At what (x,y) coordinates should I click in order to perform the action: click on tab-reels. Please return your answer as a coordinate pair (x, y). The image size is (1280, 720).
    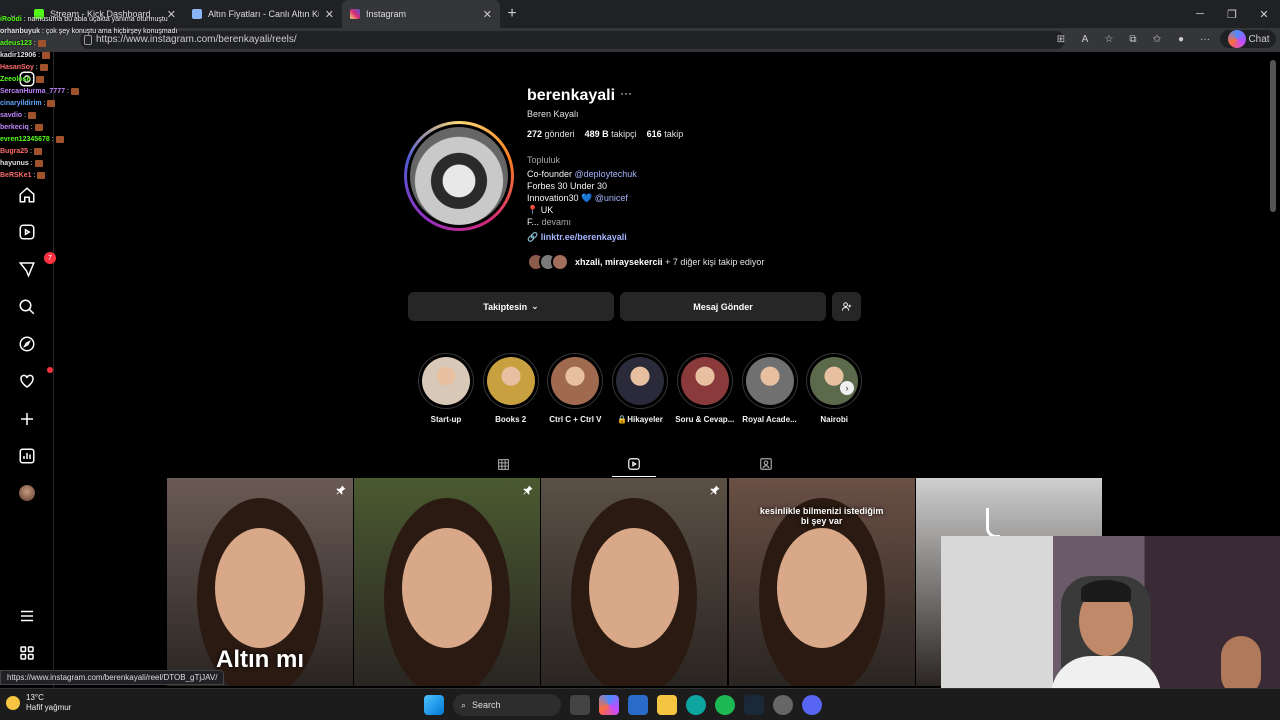
    Looking at the image, I should click on (634, 465).